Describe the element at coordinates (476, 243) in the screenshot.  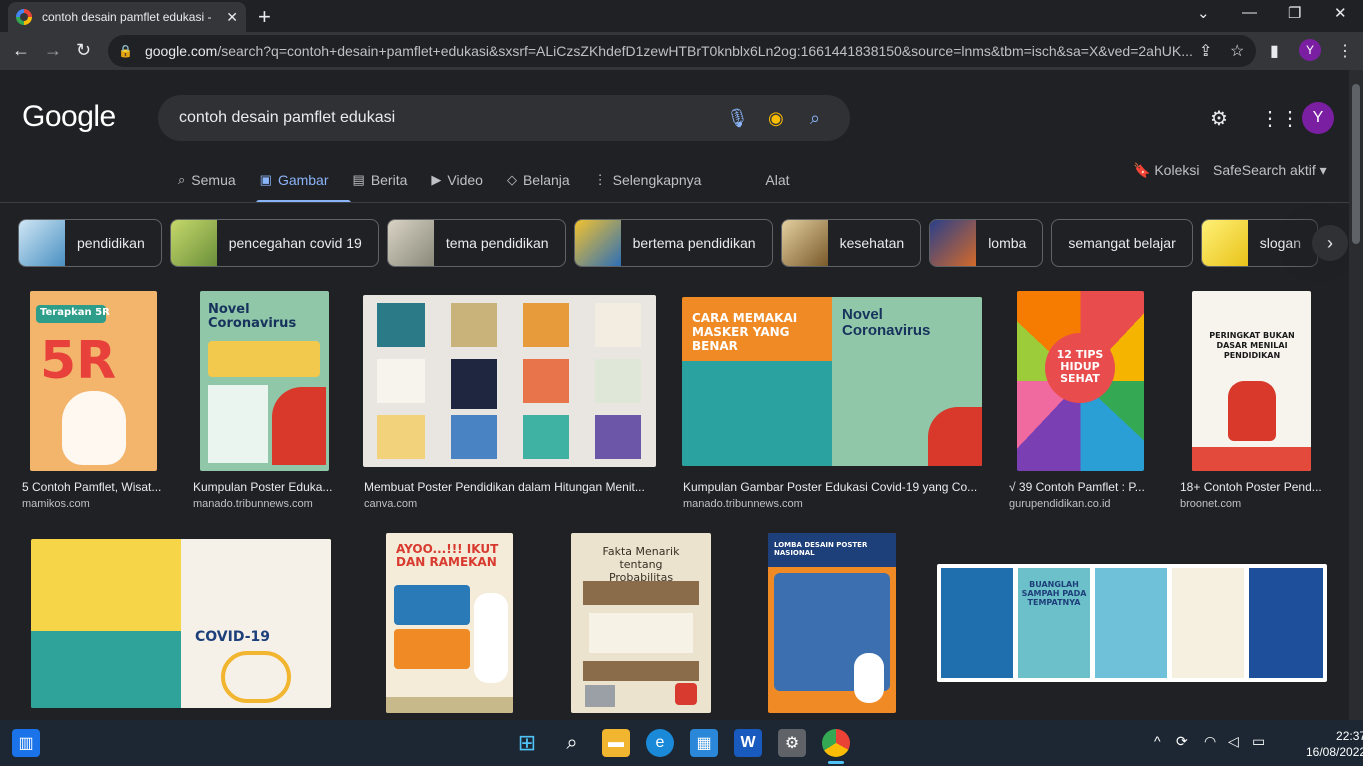
I see `chip-tema-pendidikan: tema pendidikan` at that location.